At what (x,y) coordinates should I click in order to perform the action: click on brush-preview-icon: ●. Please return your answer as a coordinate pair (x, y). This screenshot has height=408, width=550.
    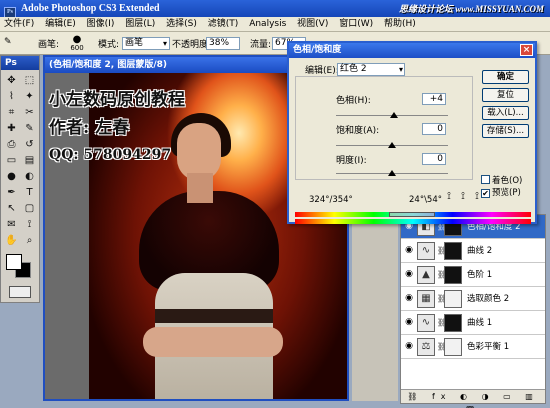
    Looking at the image, I should click on (77, 39).